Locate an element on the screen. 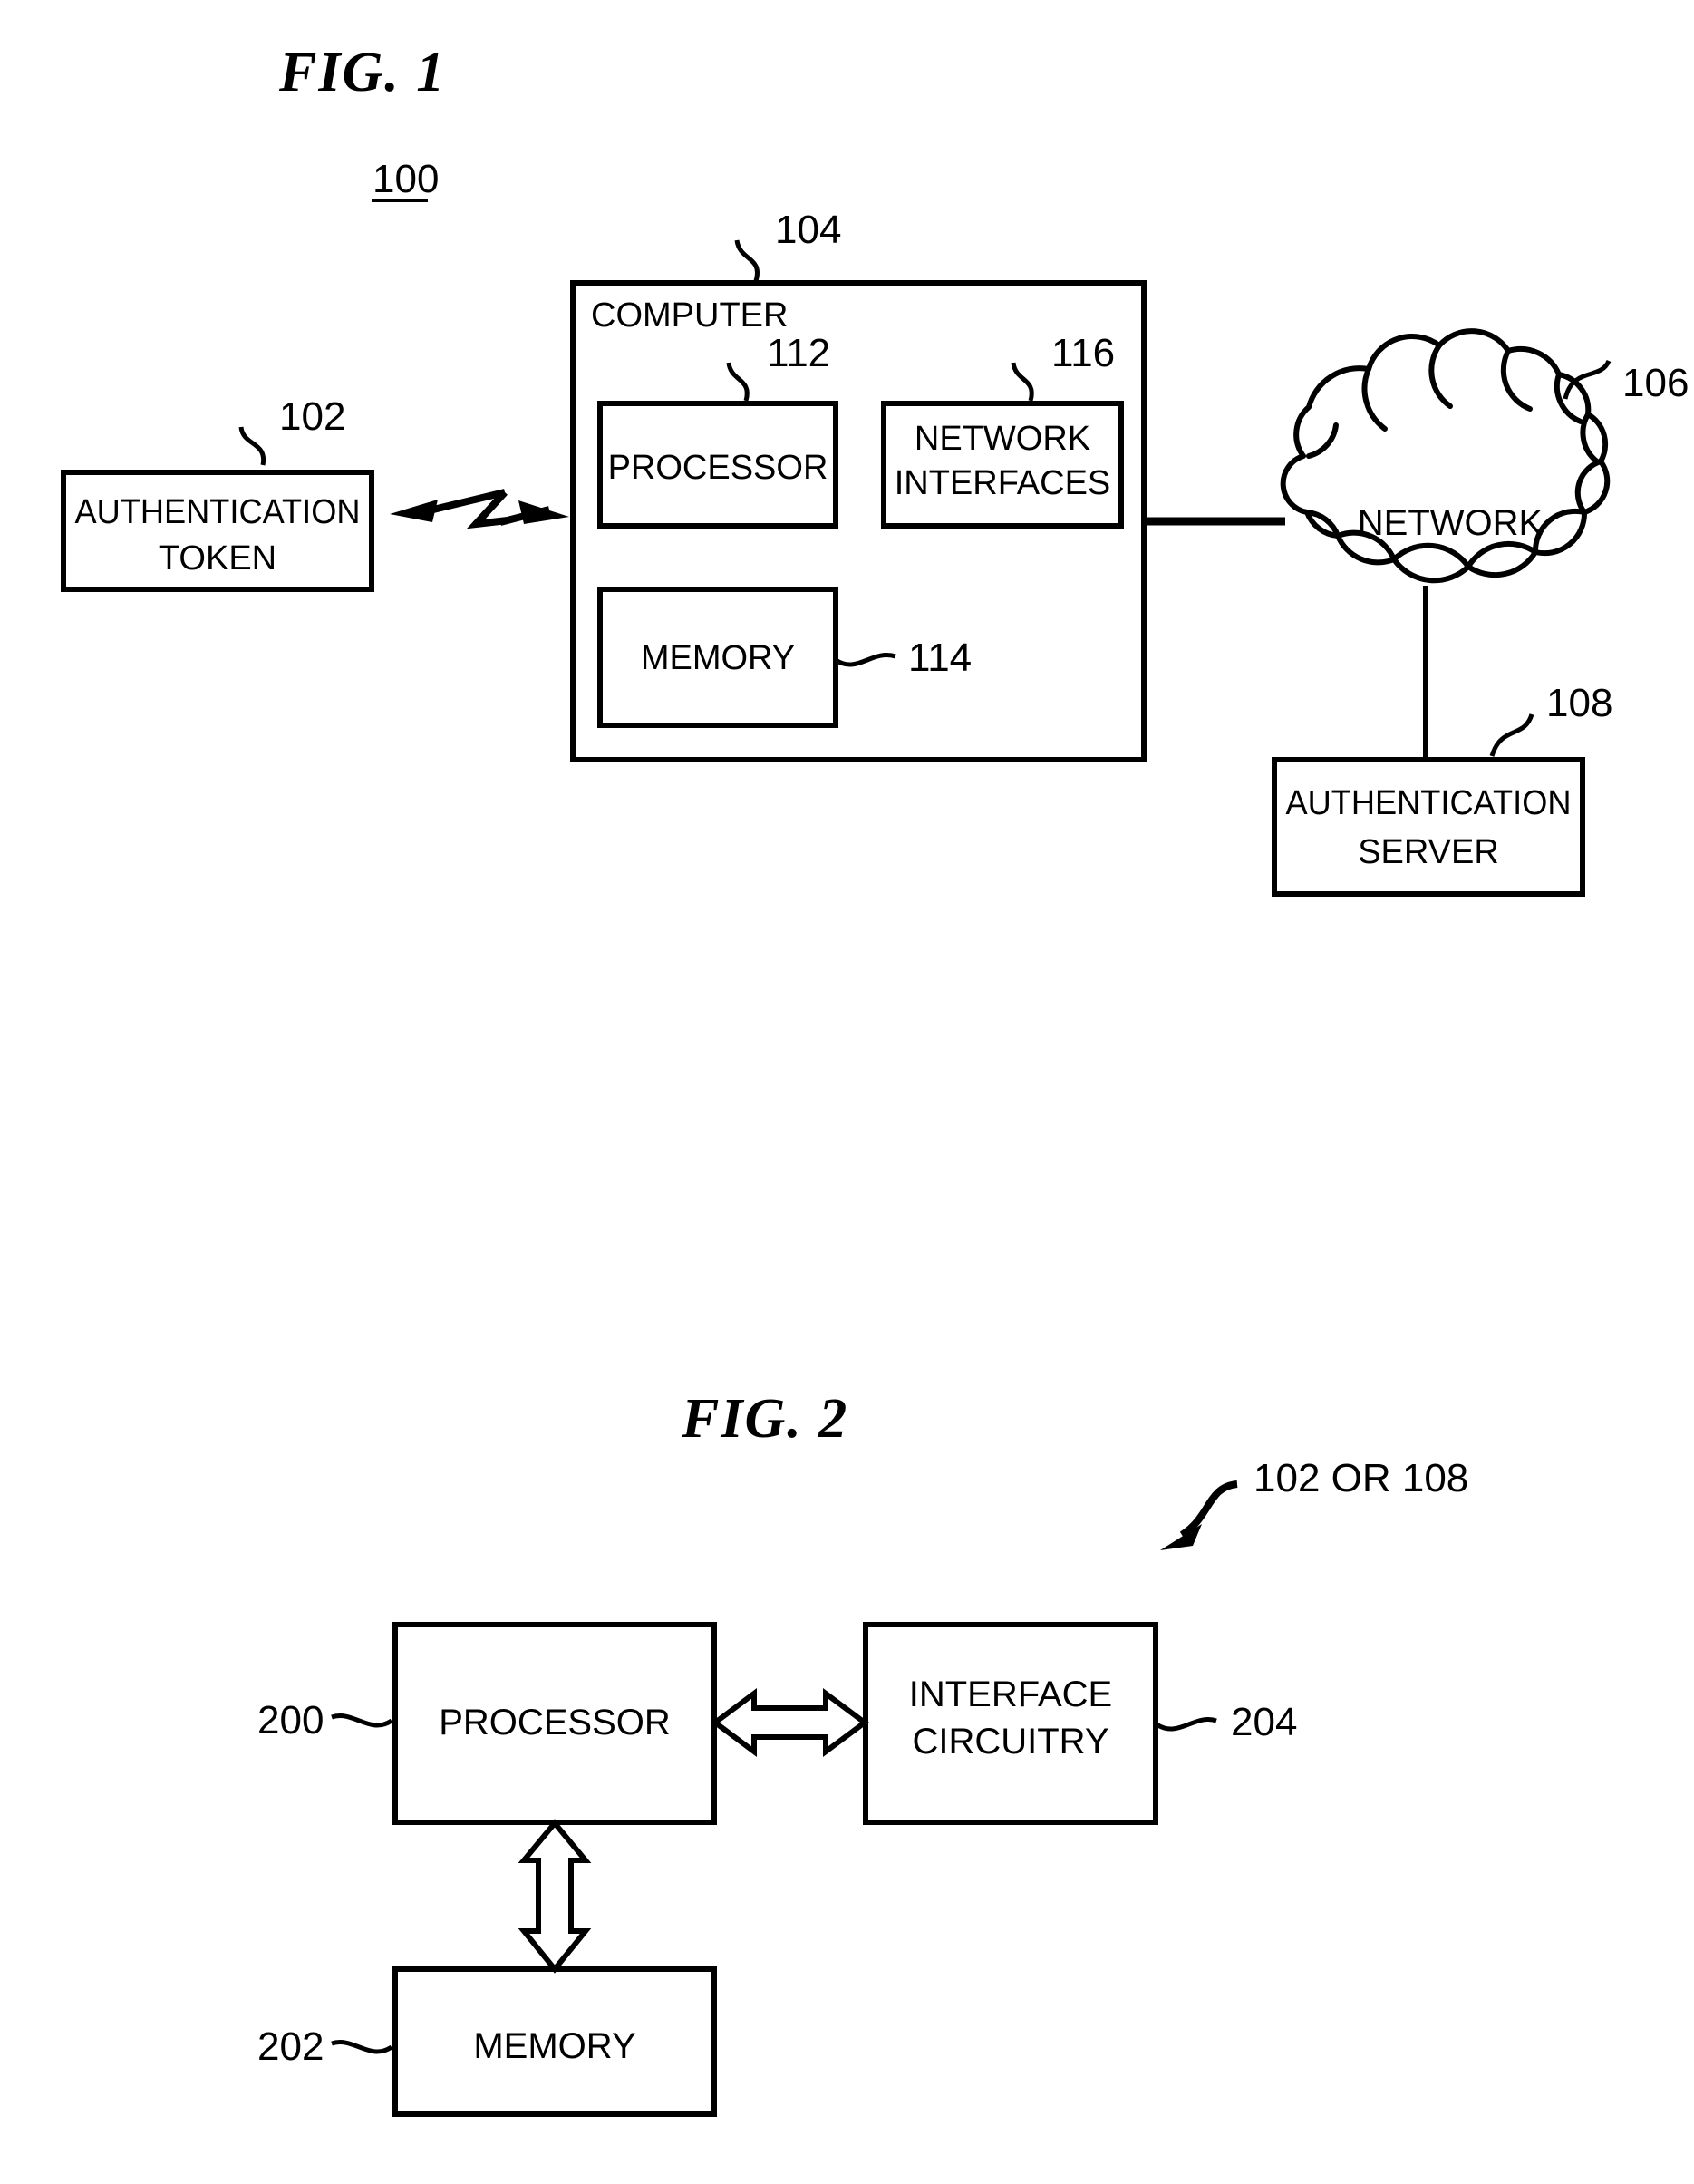 The image size is (1694, 2184). figure-1-title: FIG. 1 is located at coordinates (362, 72).